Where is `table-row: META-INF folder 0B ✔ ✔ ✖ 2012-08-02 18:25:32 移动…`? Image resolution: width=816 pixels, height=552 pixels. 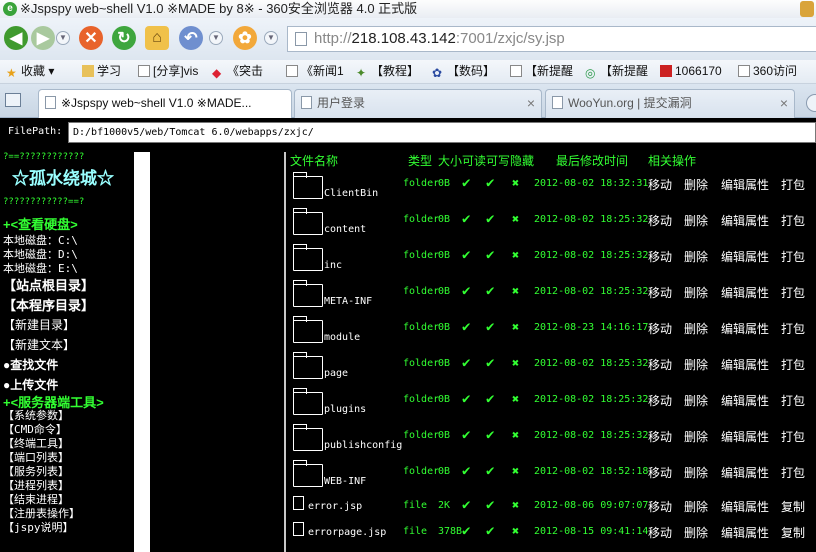 table-row: META-INF folder 0B ✔ ✔ ✖ 2012-08-02 18:25:32 移动… is located at coordinates (551, 299).